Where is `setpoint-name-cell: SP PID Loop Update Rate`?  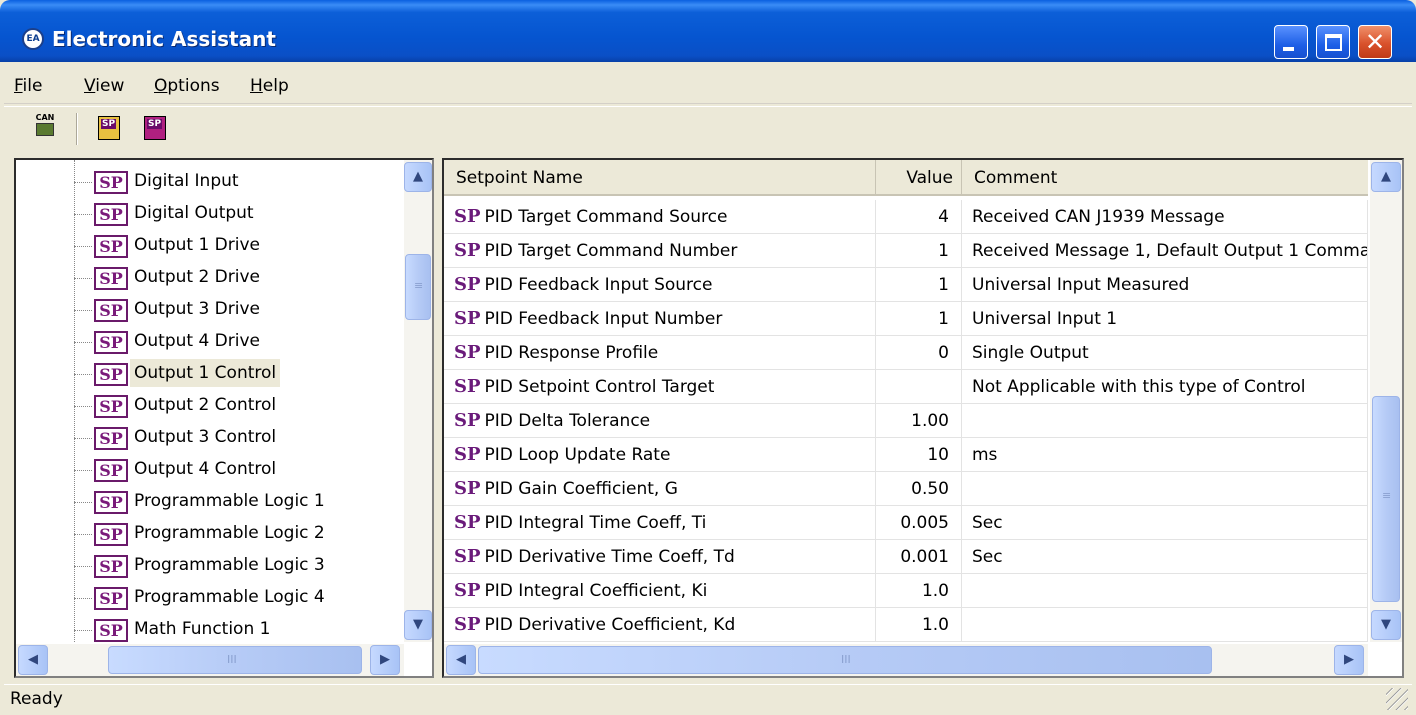 setpoint-name-cell: SP PID Loop Update Rate is located at coordinates (660, 455).